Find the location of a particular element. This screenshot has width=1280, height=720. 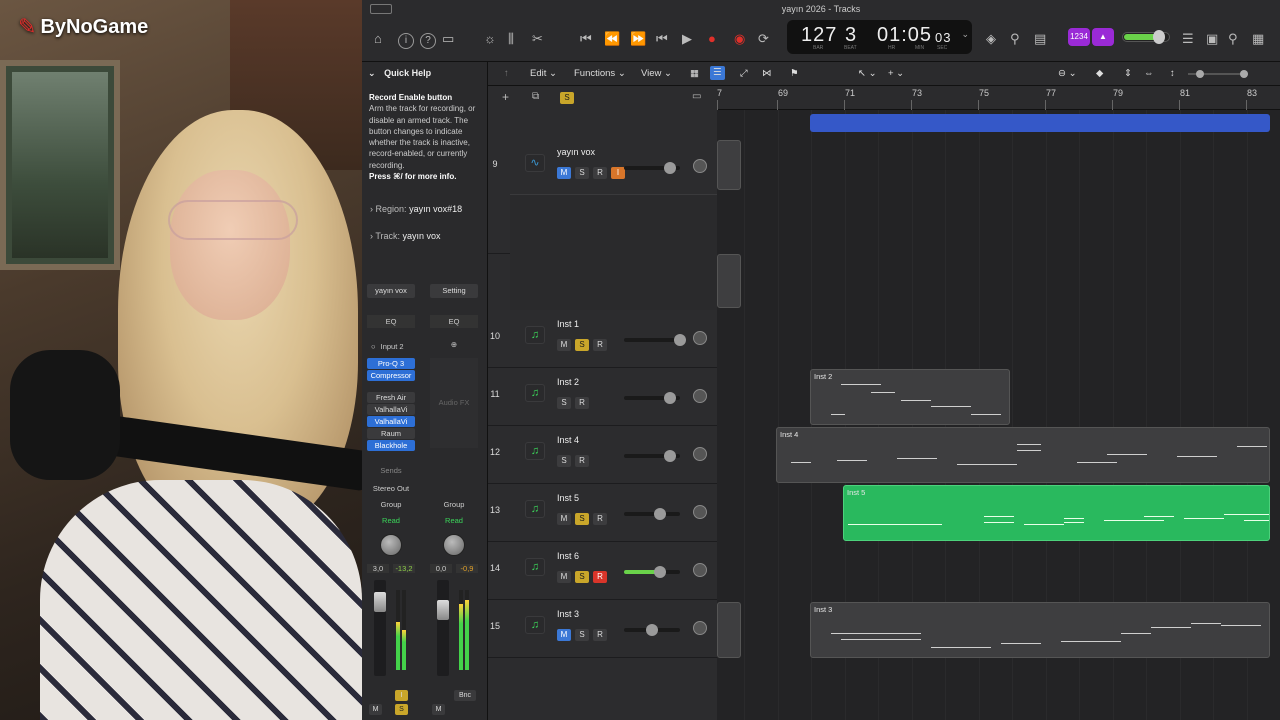

editors-icon: ✂ is located at coordinates (537, 39).